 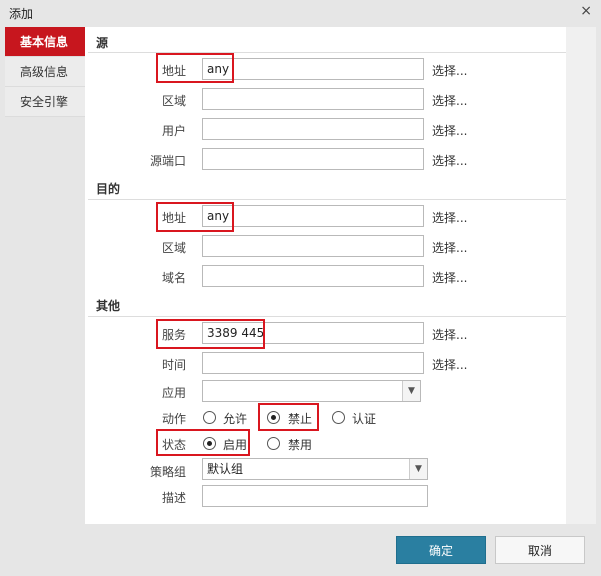 What do you see at coordinates (173, 131) in the screenshot?
I see `source-user-label: 用户` at bounding box center [173, 131].